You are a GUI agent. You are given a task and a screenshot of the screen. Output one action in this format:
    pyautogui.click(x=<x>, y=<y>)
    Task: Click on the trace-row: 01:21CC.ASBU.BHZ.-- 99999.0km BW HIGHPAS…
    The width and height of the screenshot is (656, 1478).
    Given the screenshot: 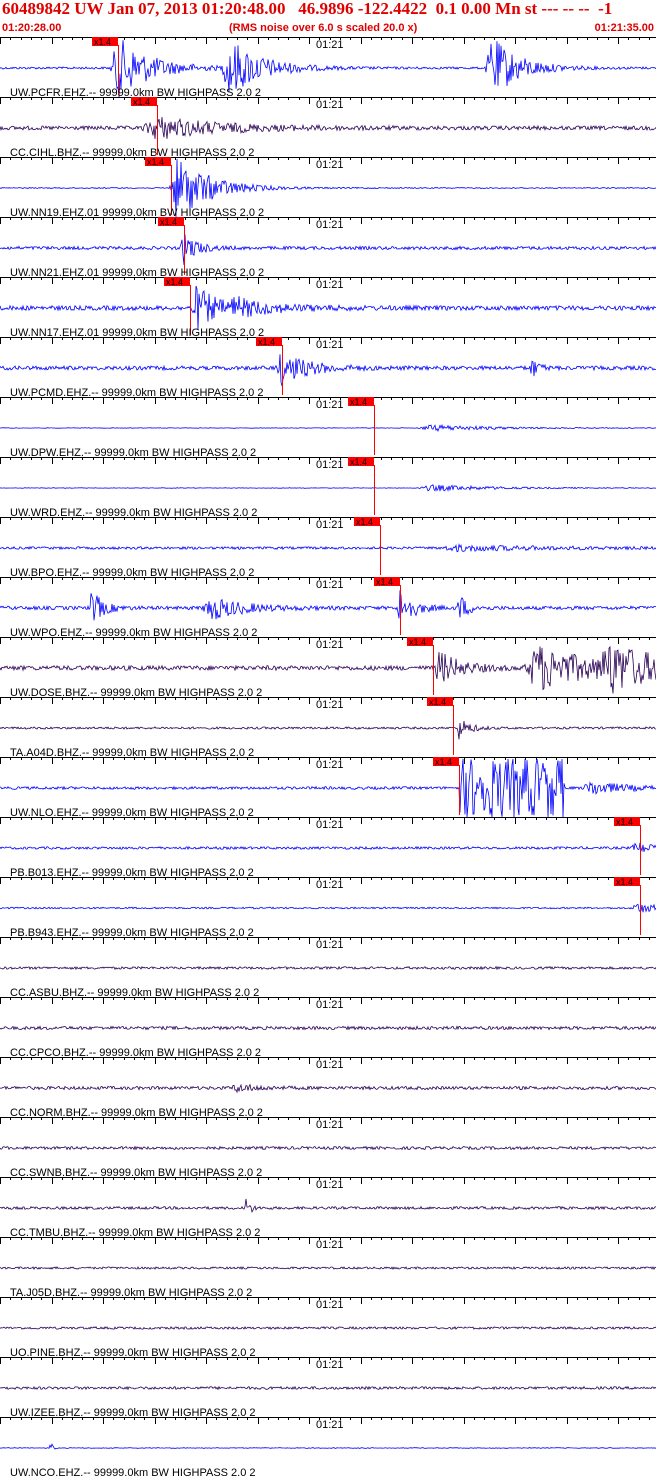 What is the action you would take?
    pyautogui.click(x=328, y=968)
    